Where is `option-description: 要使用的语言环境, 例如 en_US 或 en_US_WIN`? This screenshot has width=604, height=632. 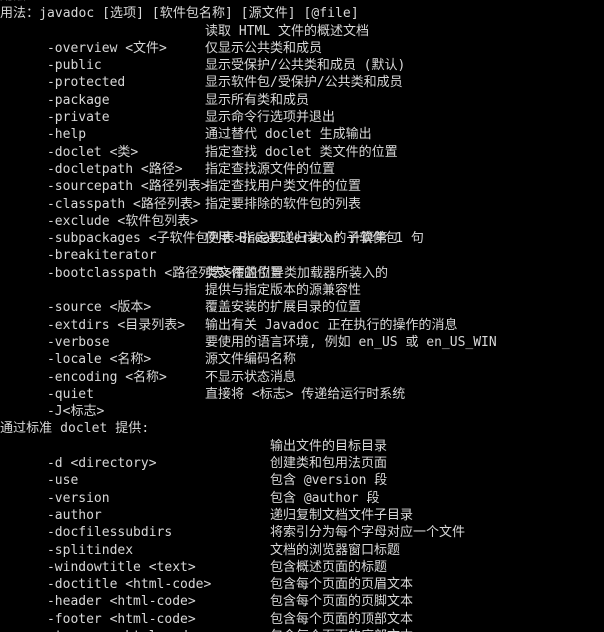
option-description: 要使用的语言环境, 例如 en_US 或 en_US_WIN is located at coordinates (351, 342).